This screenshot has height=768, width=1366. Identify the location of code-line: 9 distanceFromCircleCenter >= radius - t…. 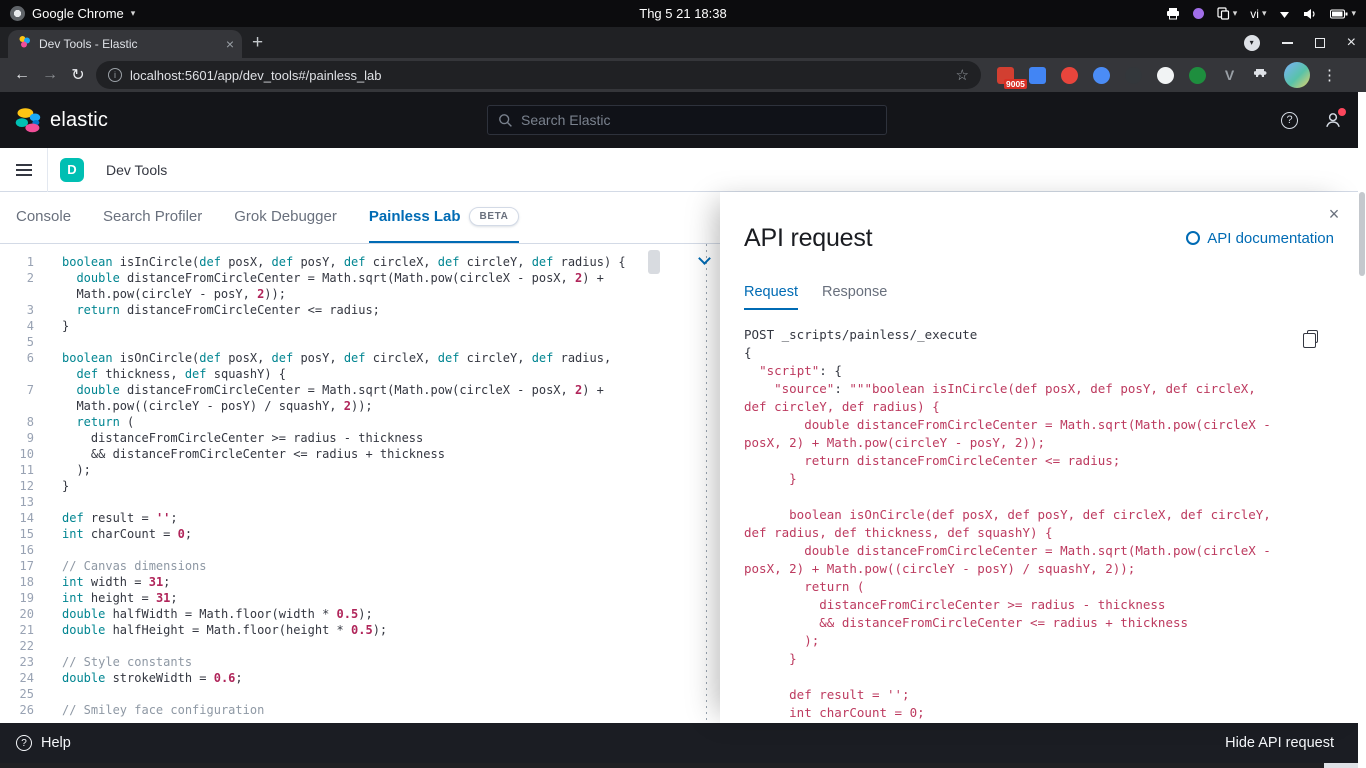
(333, 438).